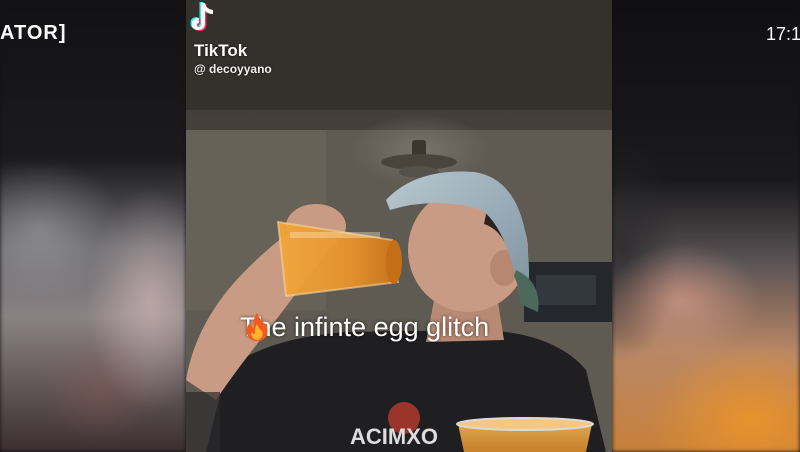 This screenshot has width=800, height=452. Describe the element at coordinates (221, 50) in the screenshot. I see `tiktok-wordmark: TikTok` at that location.